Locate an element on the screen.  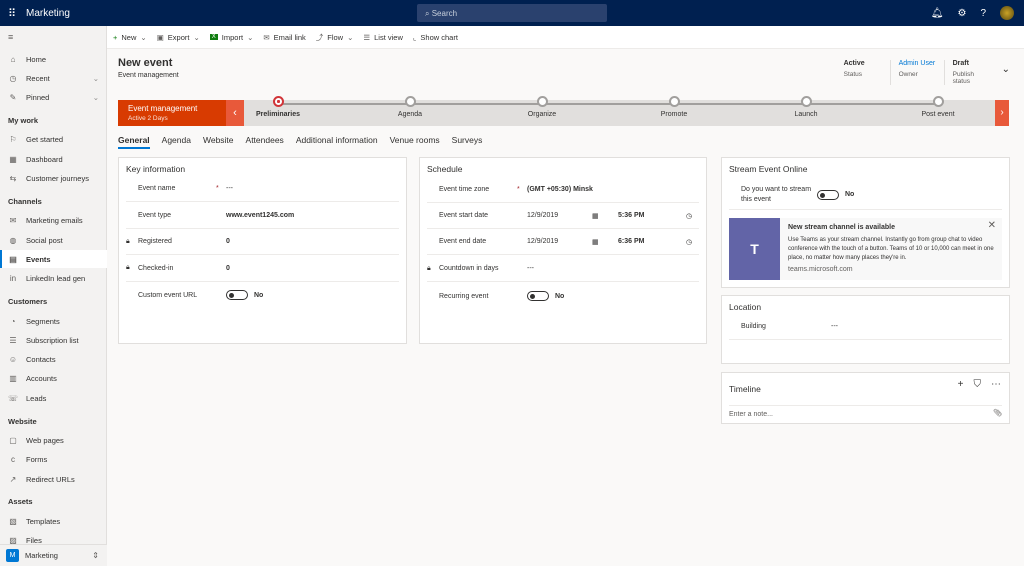
sidebar-item-marketing-emails: ✉ Marketing emails is located at coordinates (53, 221).